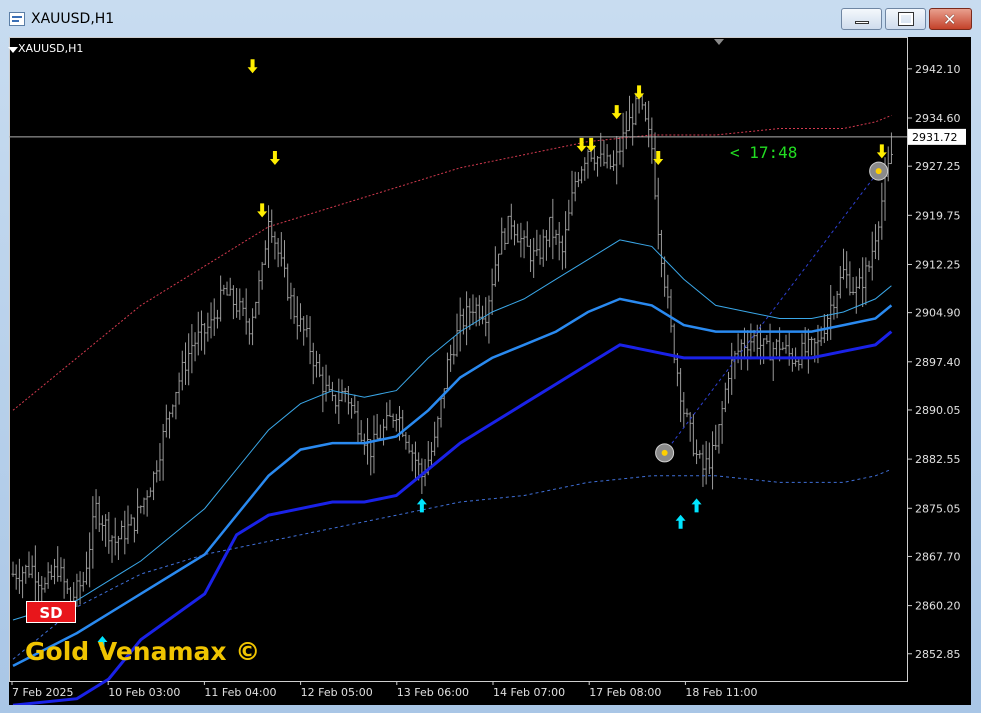 This screenshot has height=713, width=981. Describe the element at coordinates (938, 410) in the screenshot. I see `y-tick-label: 2890.05` at that location.